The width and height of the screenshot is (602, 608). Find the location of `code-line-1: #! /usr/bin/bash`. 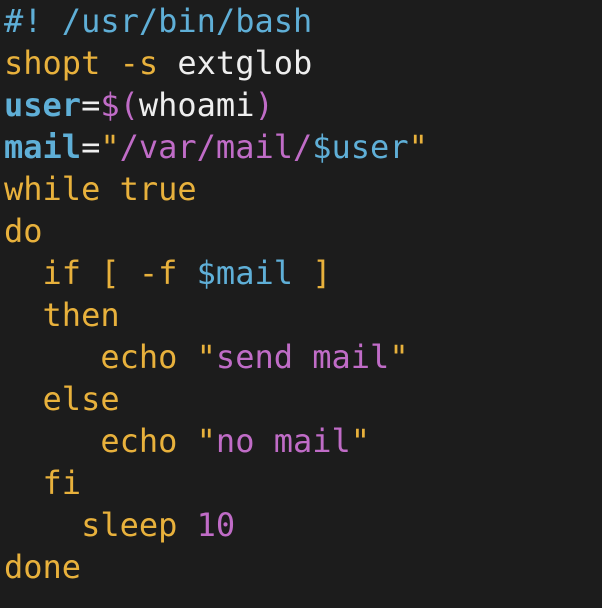

code-line-1: #! /usr/bin/bash is located at coordinates (158, 21).